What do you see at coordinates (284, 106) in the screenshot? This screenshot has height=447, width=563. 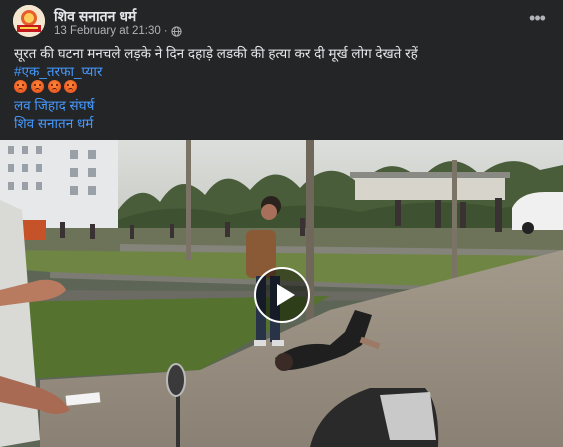 I see `page-link-love-jihad: लव जिहाद संघर्ष` at bounding box center [284, 106].